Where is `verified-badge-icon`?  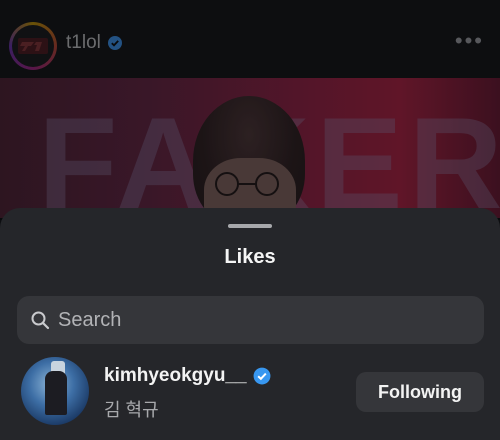 verified-badge-icon is located at coordinates (262, 376).